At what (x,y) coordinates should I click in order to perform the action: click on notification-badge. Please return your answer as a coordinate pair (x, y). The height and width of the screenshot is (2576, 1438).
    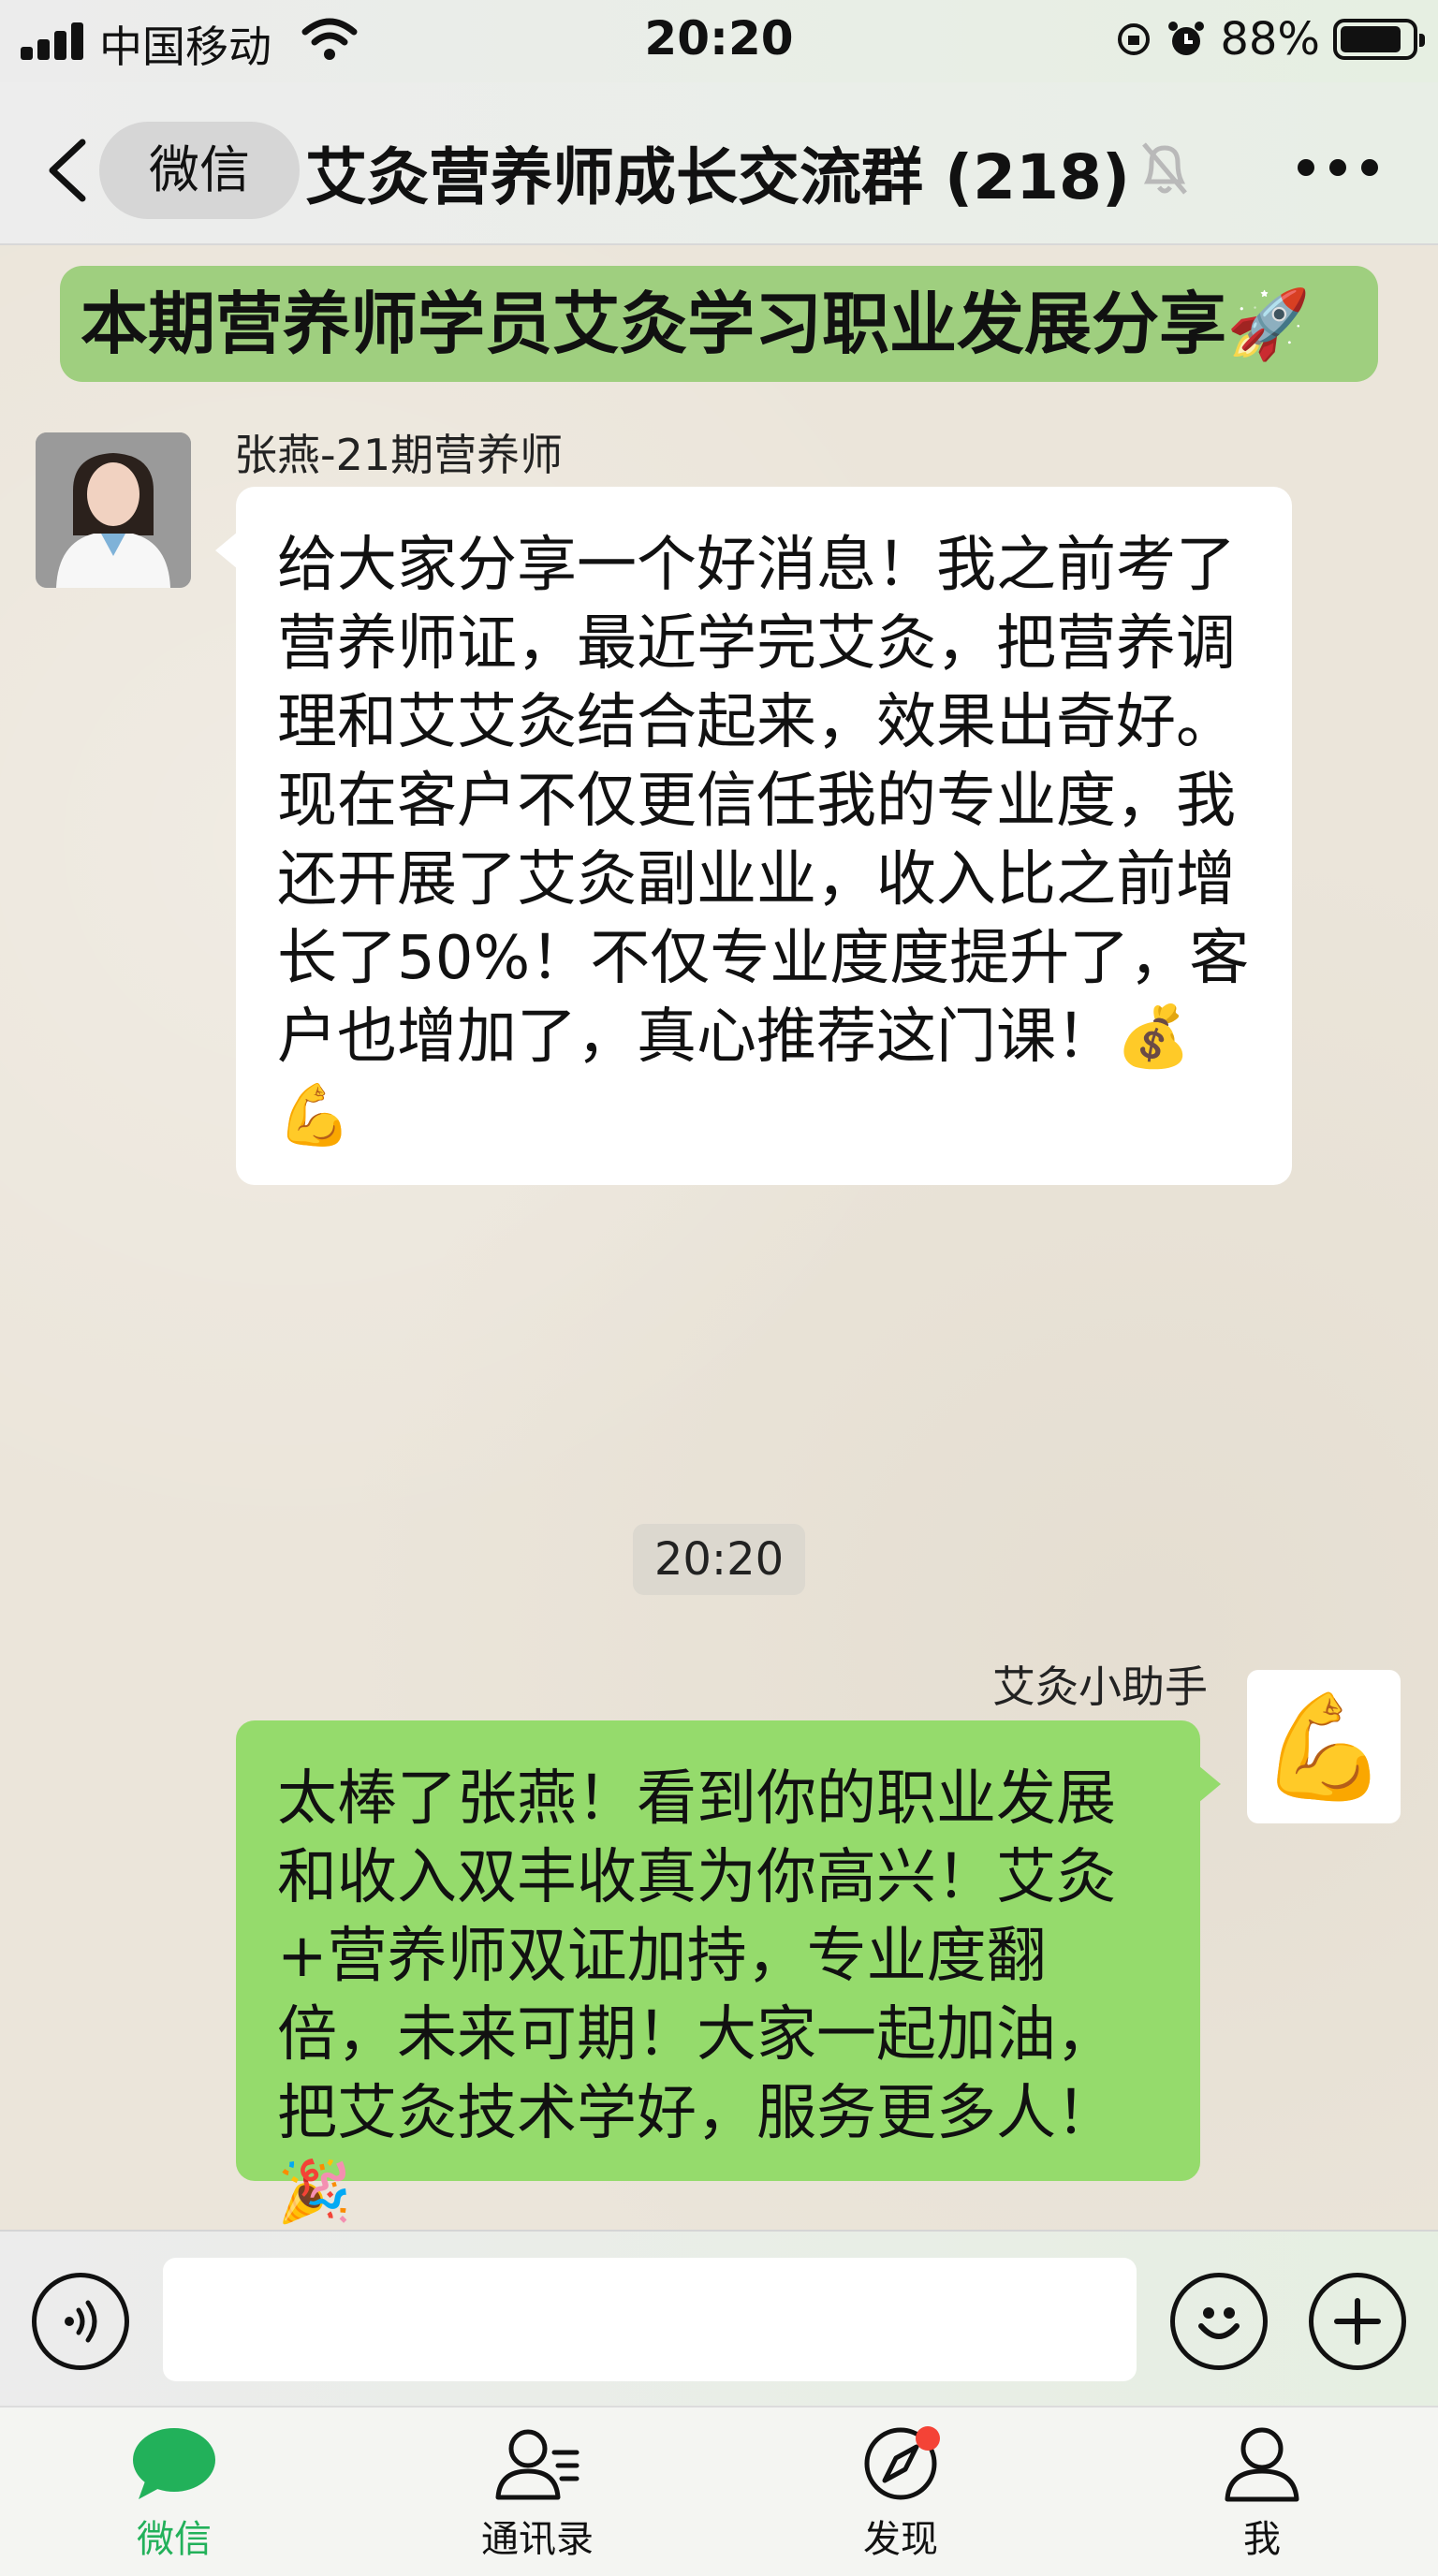
    Looking at the image, I should click on (928, 2438).